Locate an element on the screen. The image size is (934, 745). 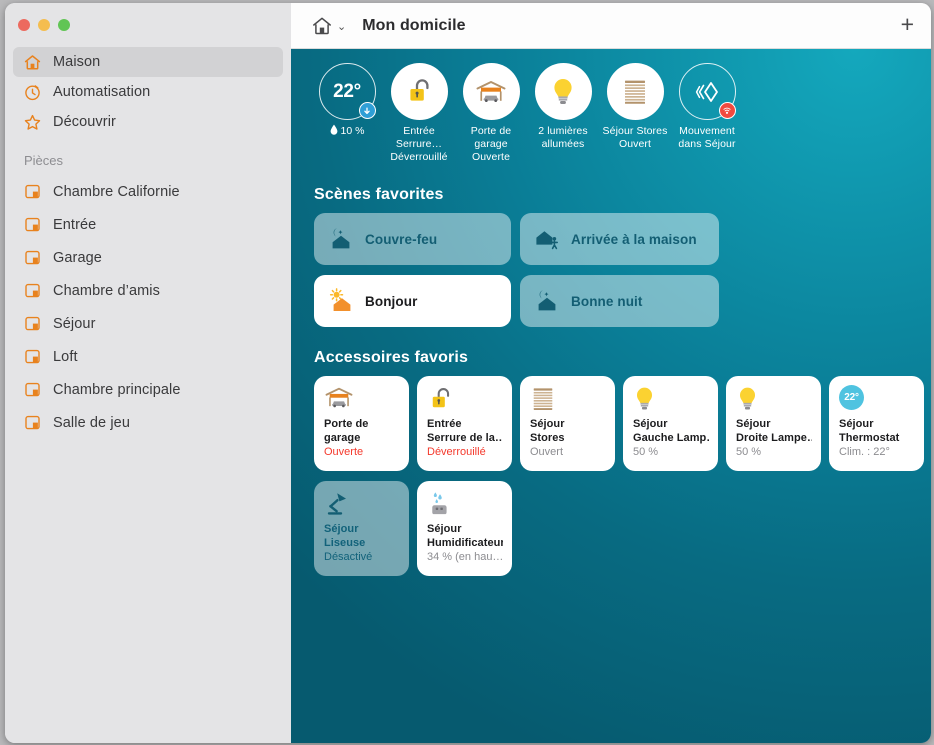
status-caption-line1: Séjour Stores is located at coordinates (635, 131).